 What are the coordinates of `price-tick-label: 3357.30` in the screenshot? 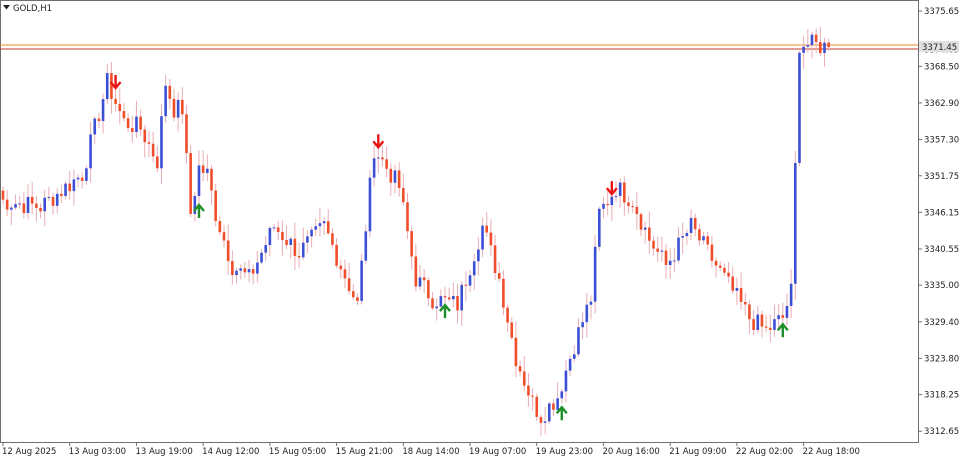 It's located at (941, 141).